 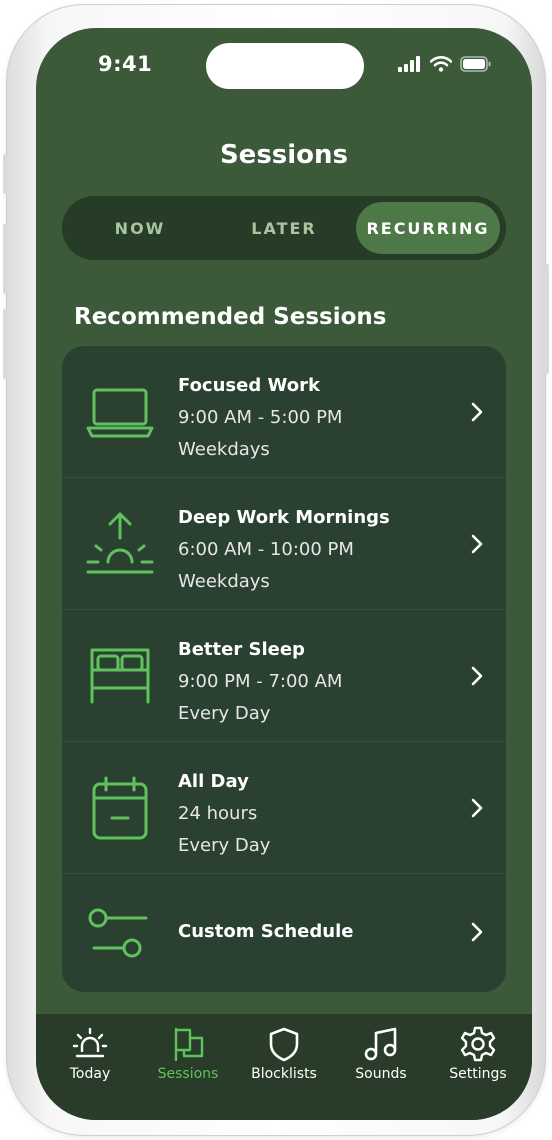 What do you see at coordinates (475, 64) in the screenshot?
I see `battery-icon` at bounding box center [475, 64].